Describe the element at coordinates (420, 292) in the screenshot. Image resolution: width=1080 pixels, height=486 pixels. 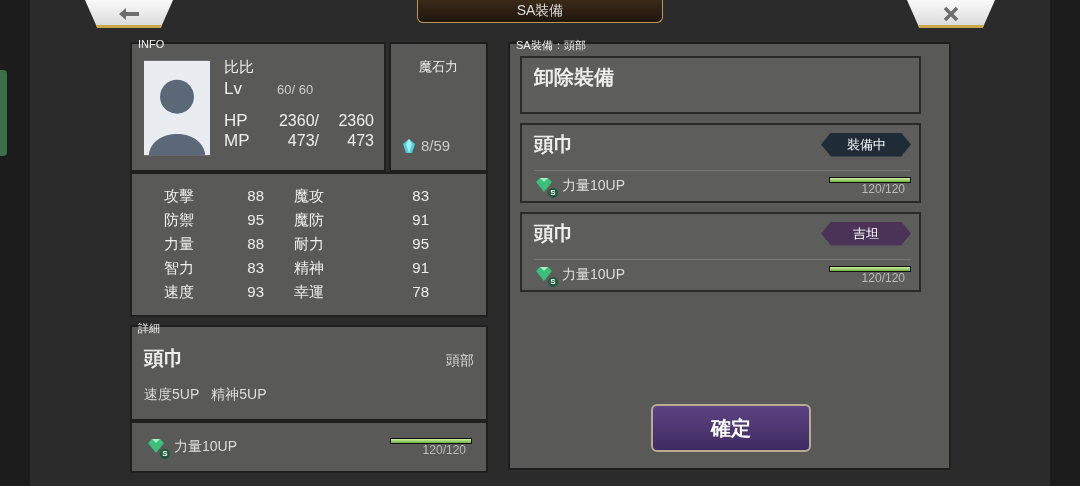
I see `stat-value: 78` at that location.